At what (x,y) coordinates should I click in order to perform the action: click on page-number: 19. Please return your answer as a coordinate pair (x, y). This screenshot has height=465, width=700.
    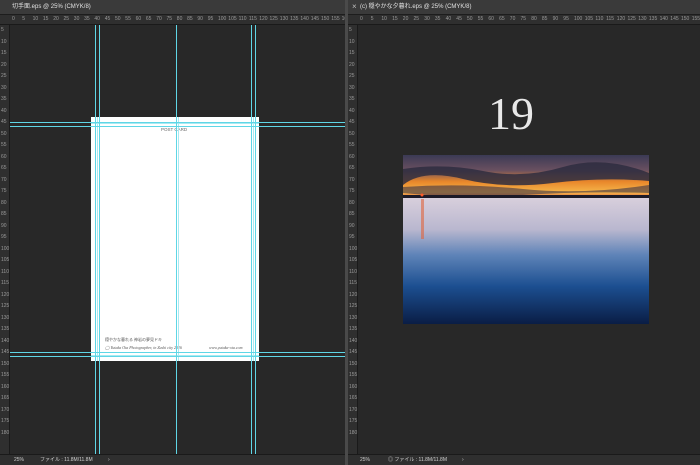
    Looking at the image, I should click on (511, 113).